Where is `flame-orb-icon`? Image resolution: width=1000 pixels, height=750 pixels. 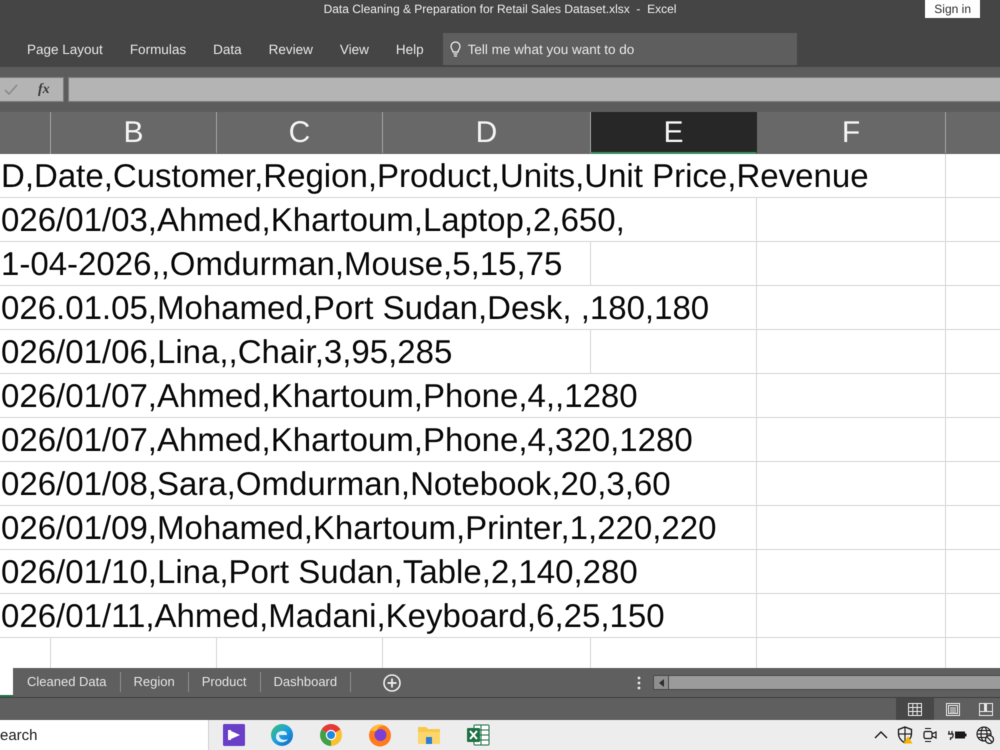 flame-orb-icon is located at coordinates (380, 735).